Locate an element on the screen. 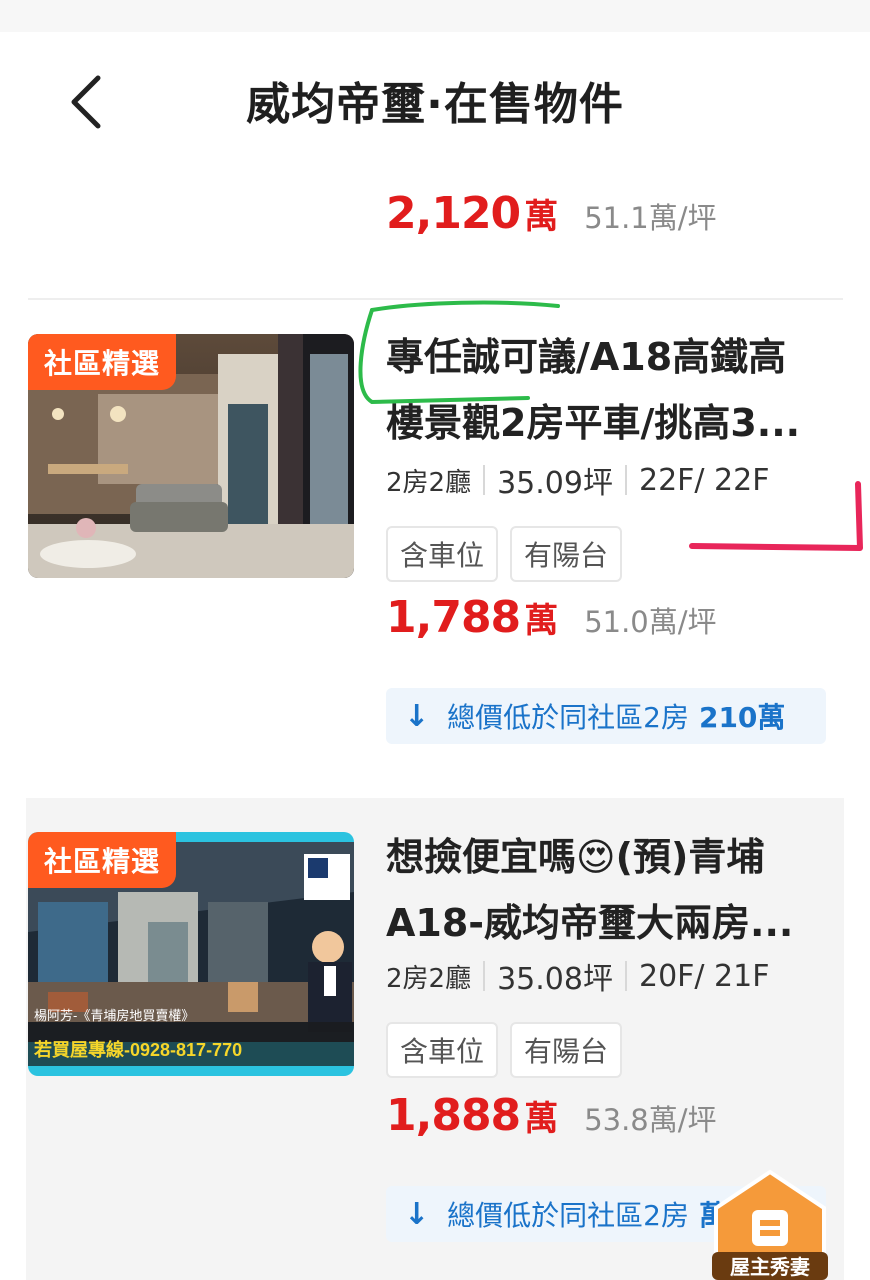 The width and height of the screenshot is (870, 1280). annotation-overlay is located at coordinates (610, 425).